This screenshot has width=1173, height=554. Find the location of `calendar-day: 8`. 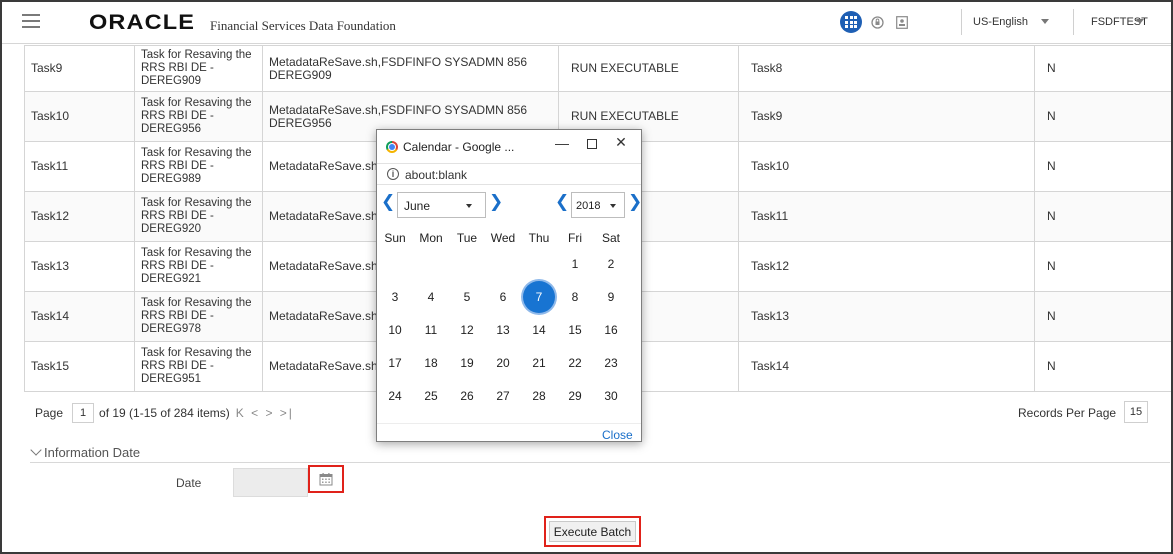

calendar-day: 8 is located at coordinates (575, 297).